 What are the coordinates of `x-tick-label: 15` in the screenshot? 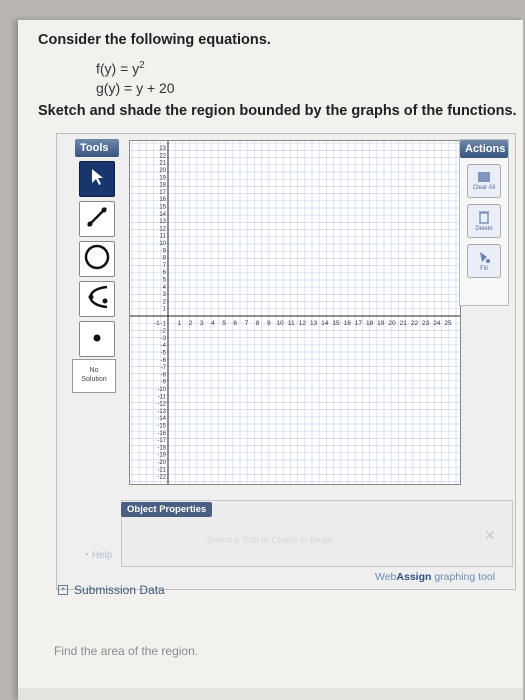 It's located at (336, 323).